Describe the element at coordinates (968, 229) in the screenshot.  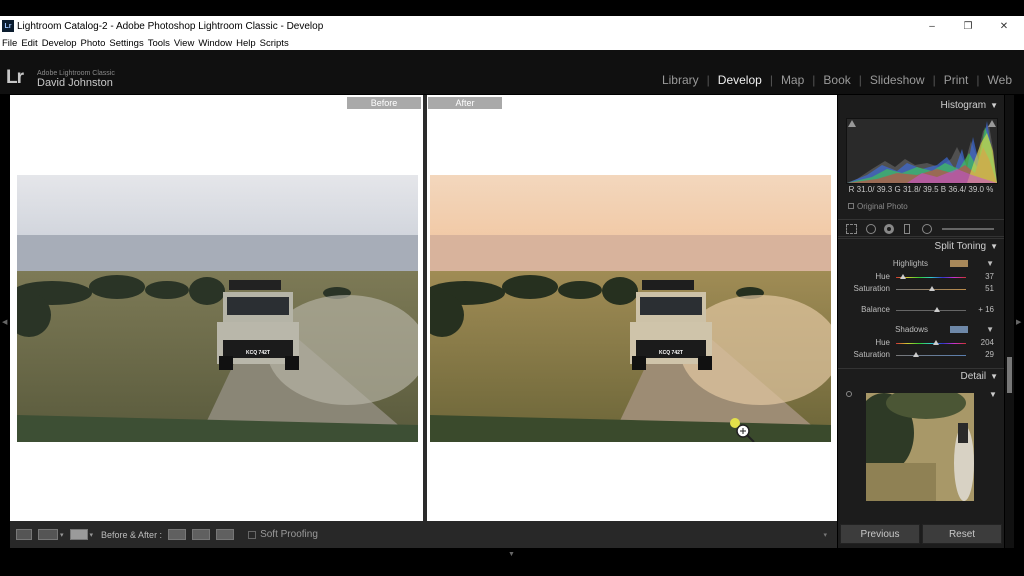
I see `adjustment-brush-slider` at that location.